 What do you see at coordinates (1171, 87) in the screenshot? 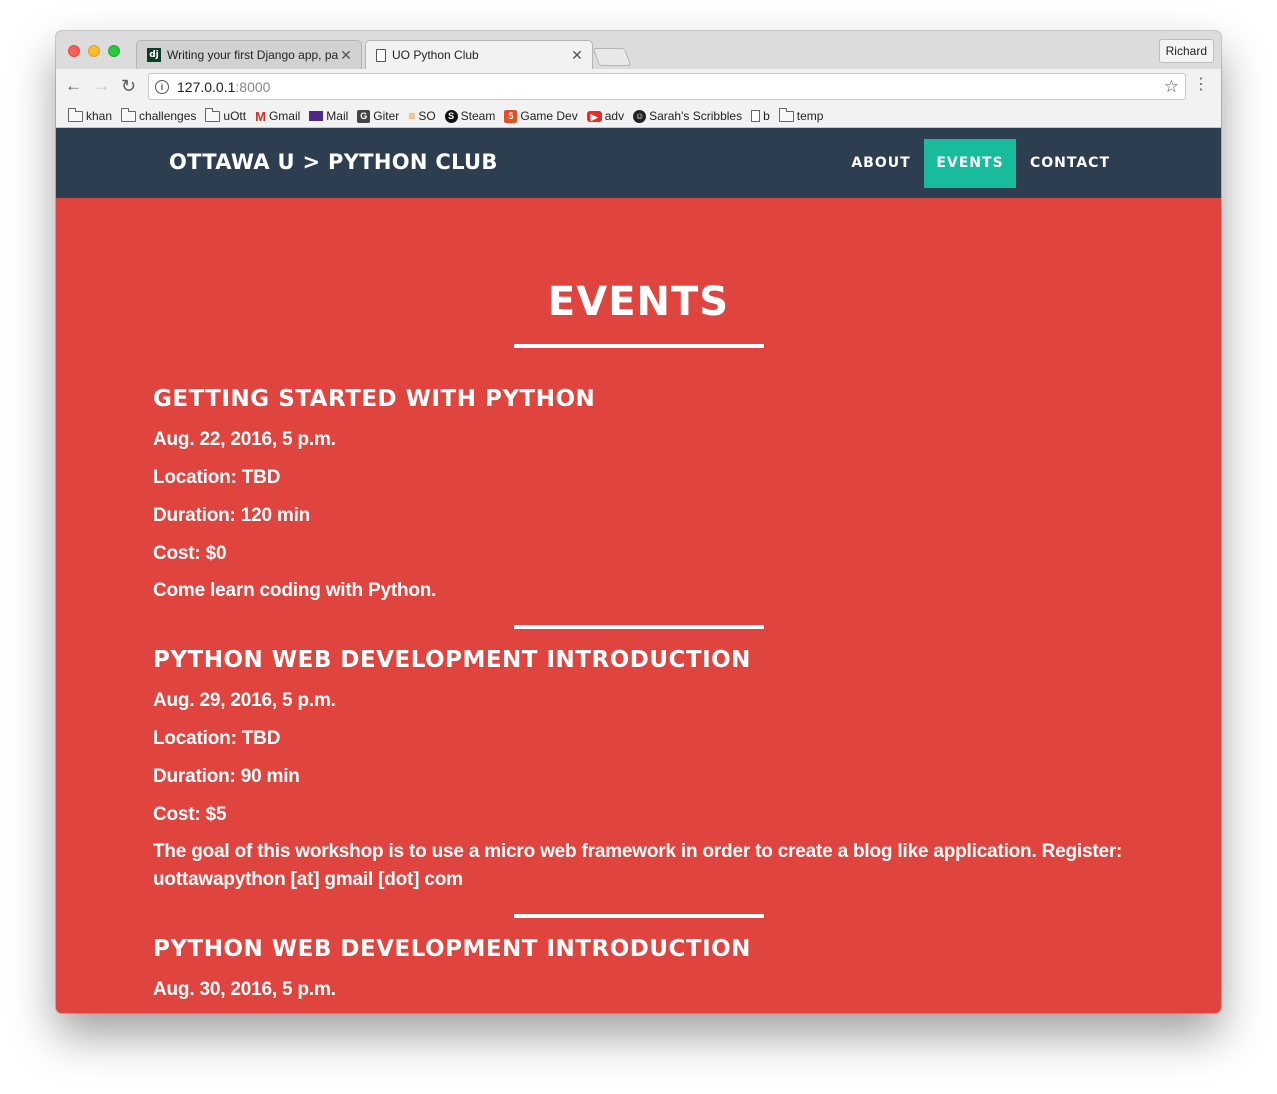
I see `bookmark-star-icon: ☆` at bounding box center [1171, 87].